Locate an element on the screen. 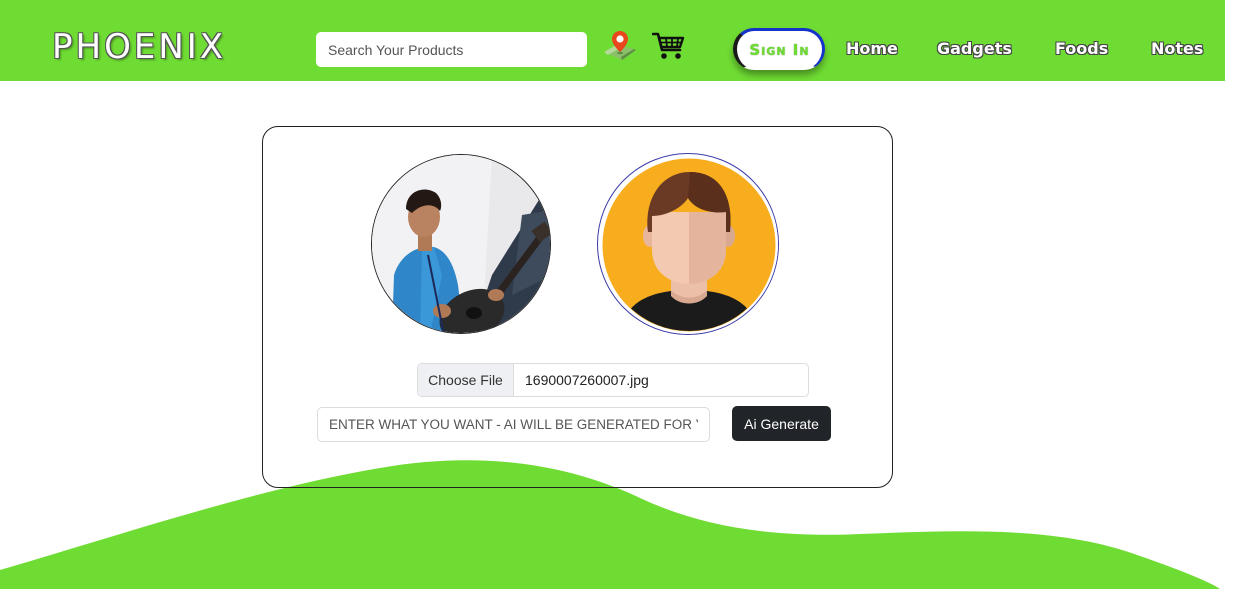  nav-foods: Foods is located at coordinates (1081, 49).